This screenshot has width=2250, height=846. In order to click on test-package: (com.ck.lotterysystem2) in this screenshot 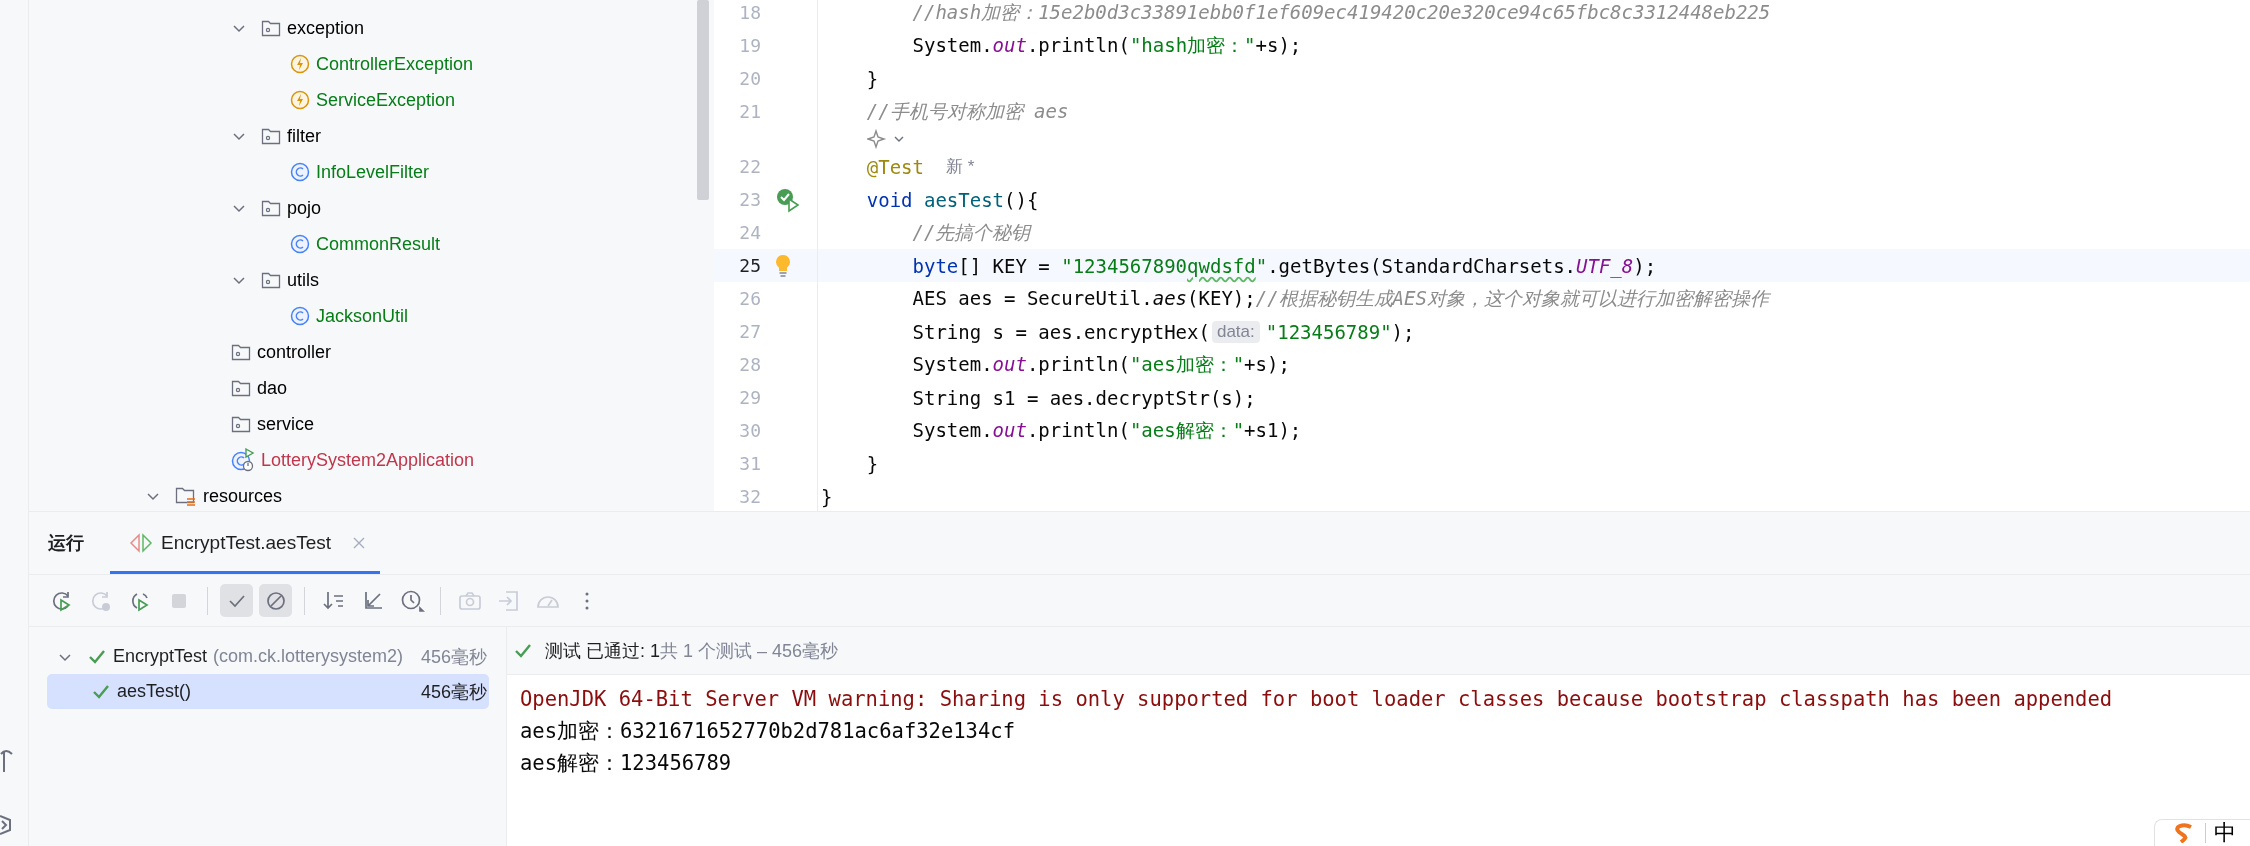, I will do `click(308, 656)`.